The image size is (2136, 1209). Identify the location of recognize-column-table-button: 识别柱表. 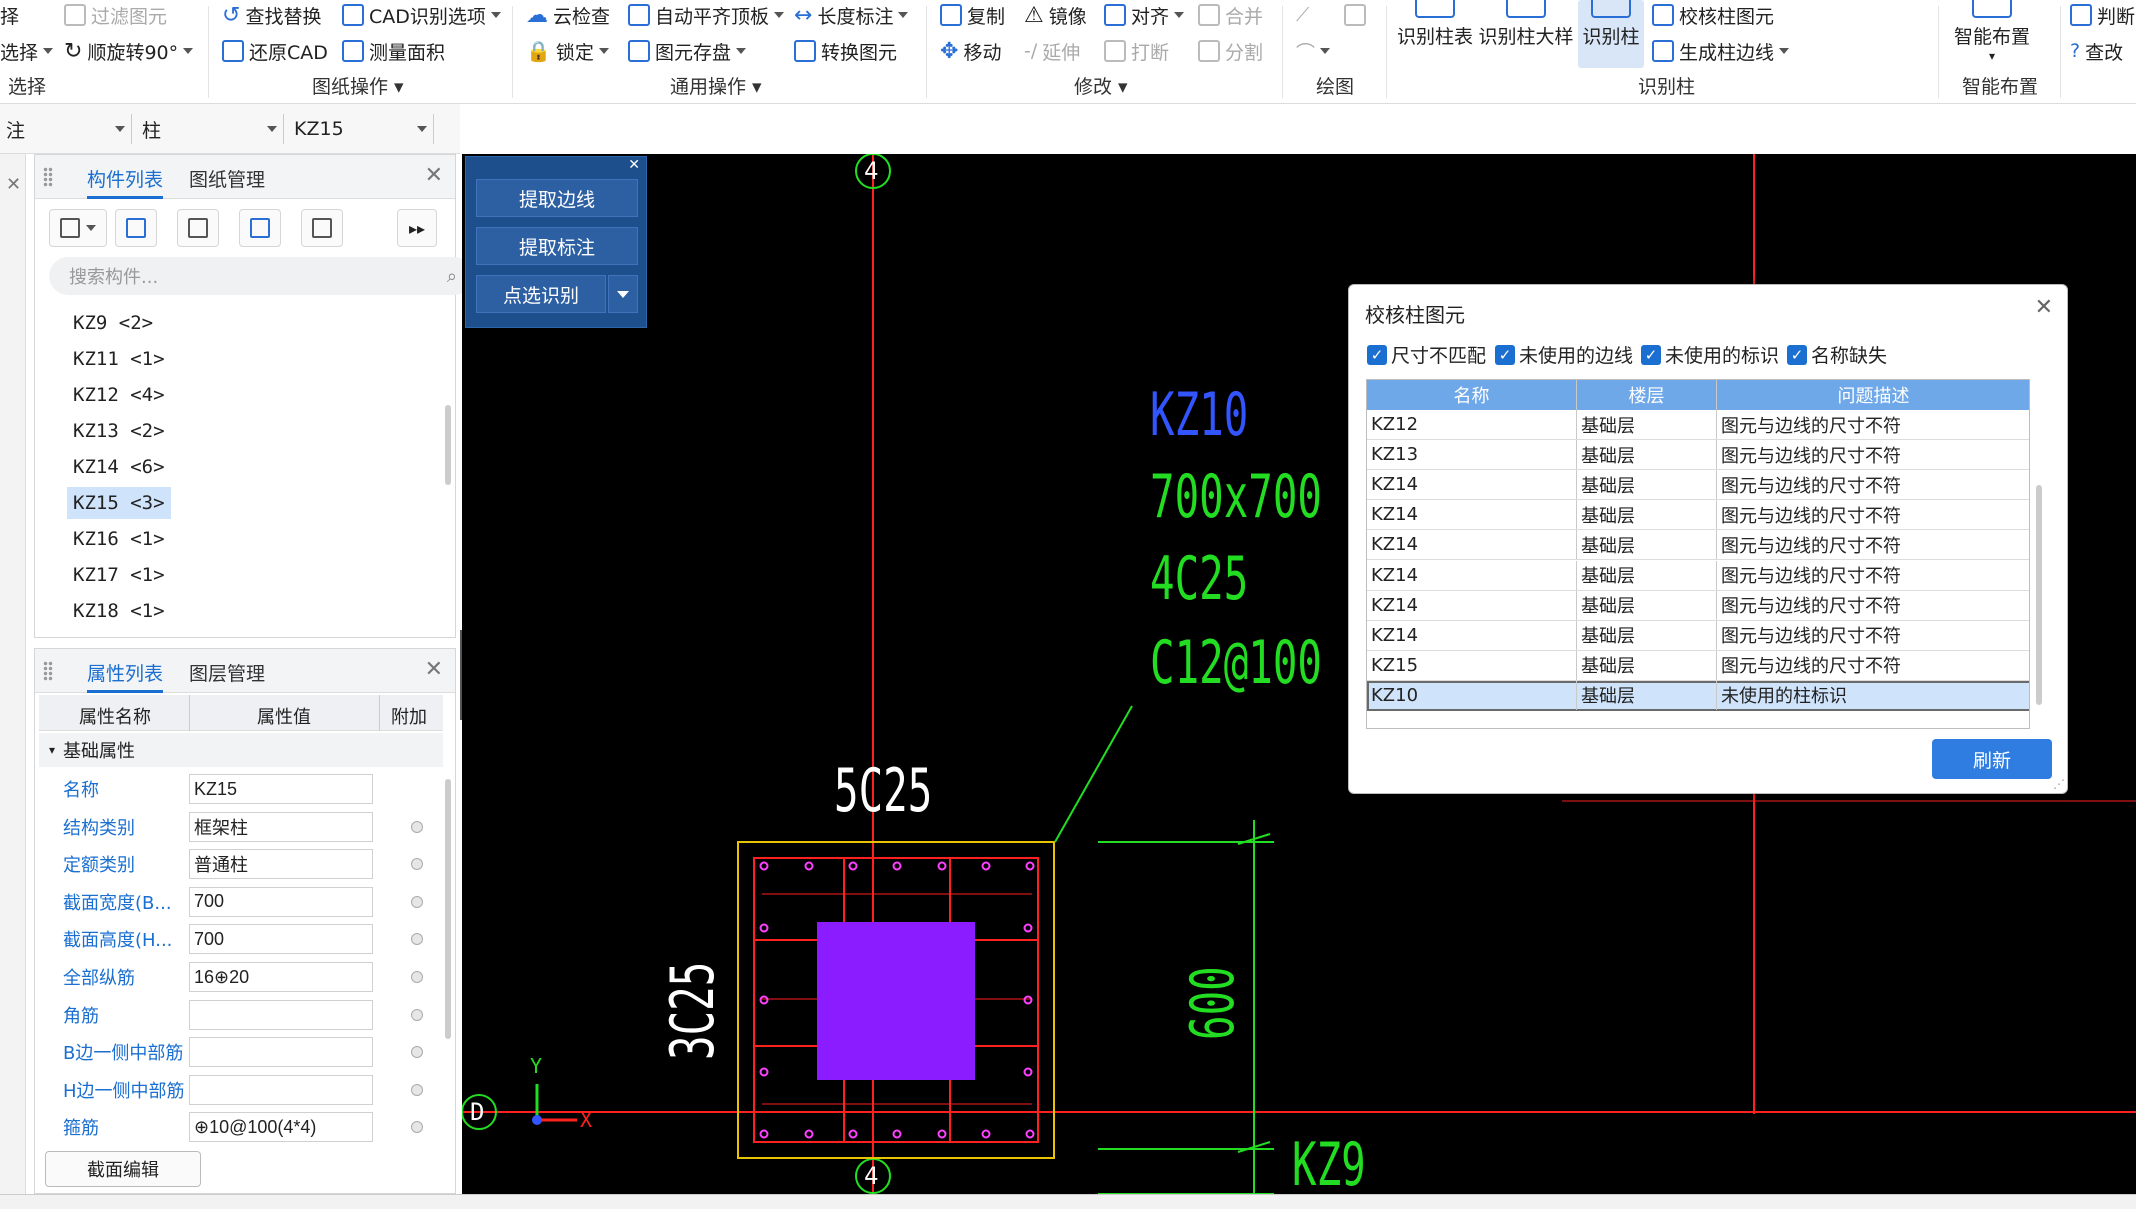
(1435, 24).